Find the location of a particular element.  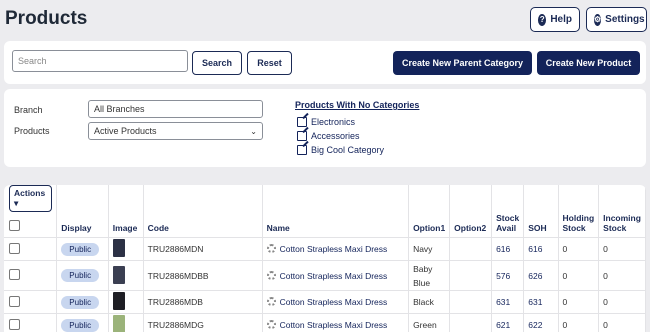

category-item: Accessories is located at coordinates (328, 136).